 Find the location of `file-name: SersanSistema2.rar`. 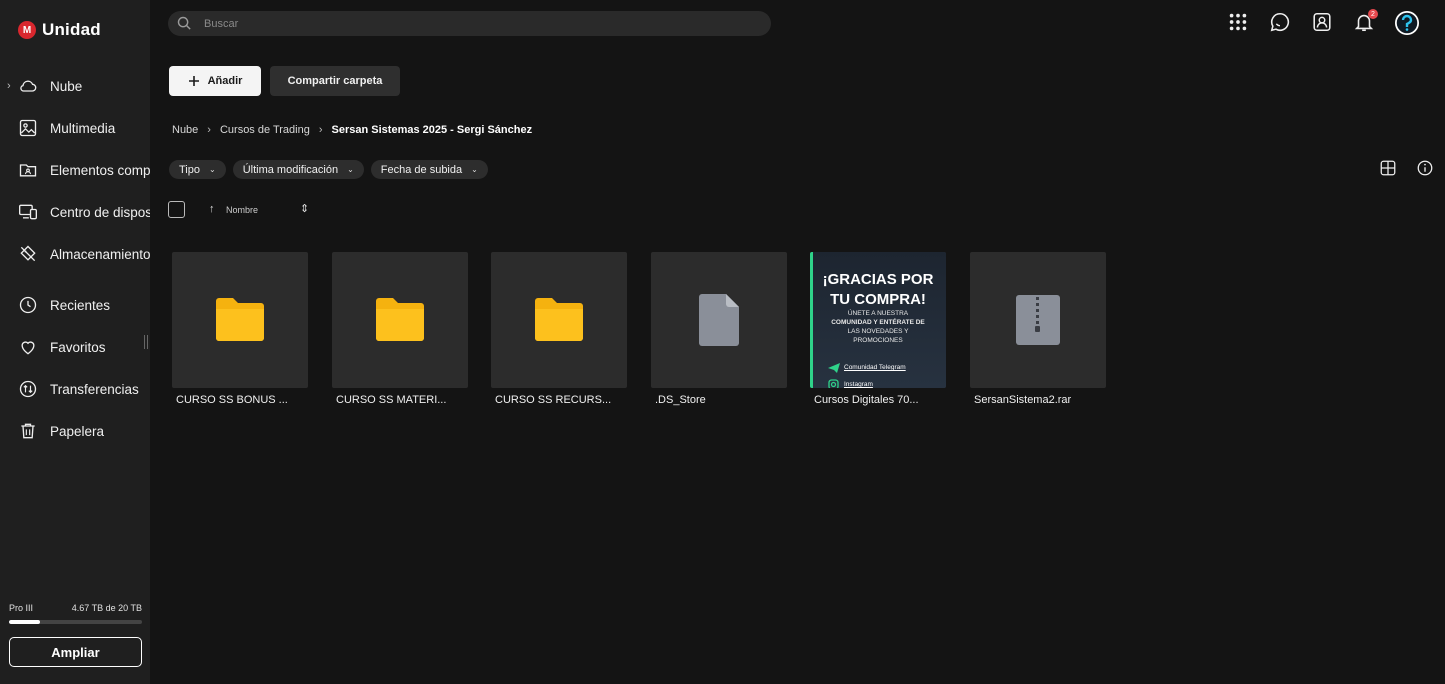

file-name: SersanSistema2.rar is located at coordinates (1023, 400).